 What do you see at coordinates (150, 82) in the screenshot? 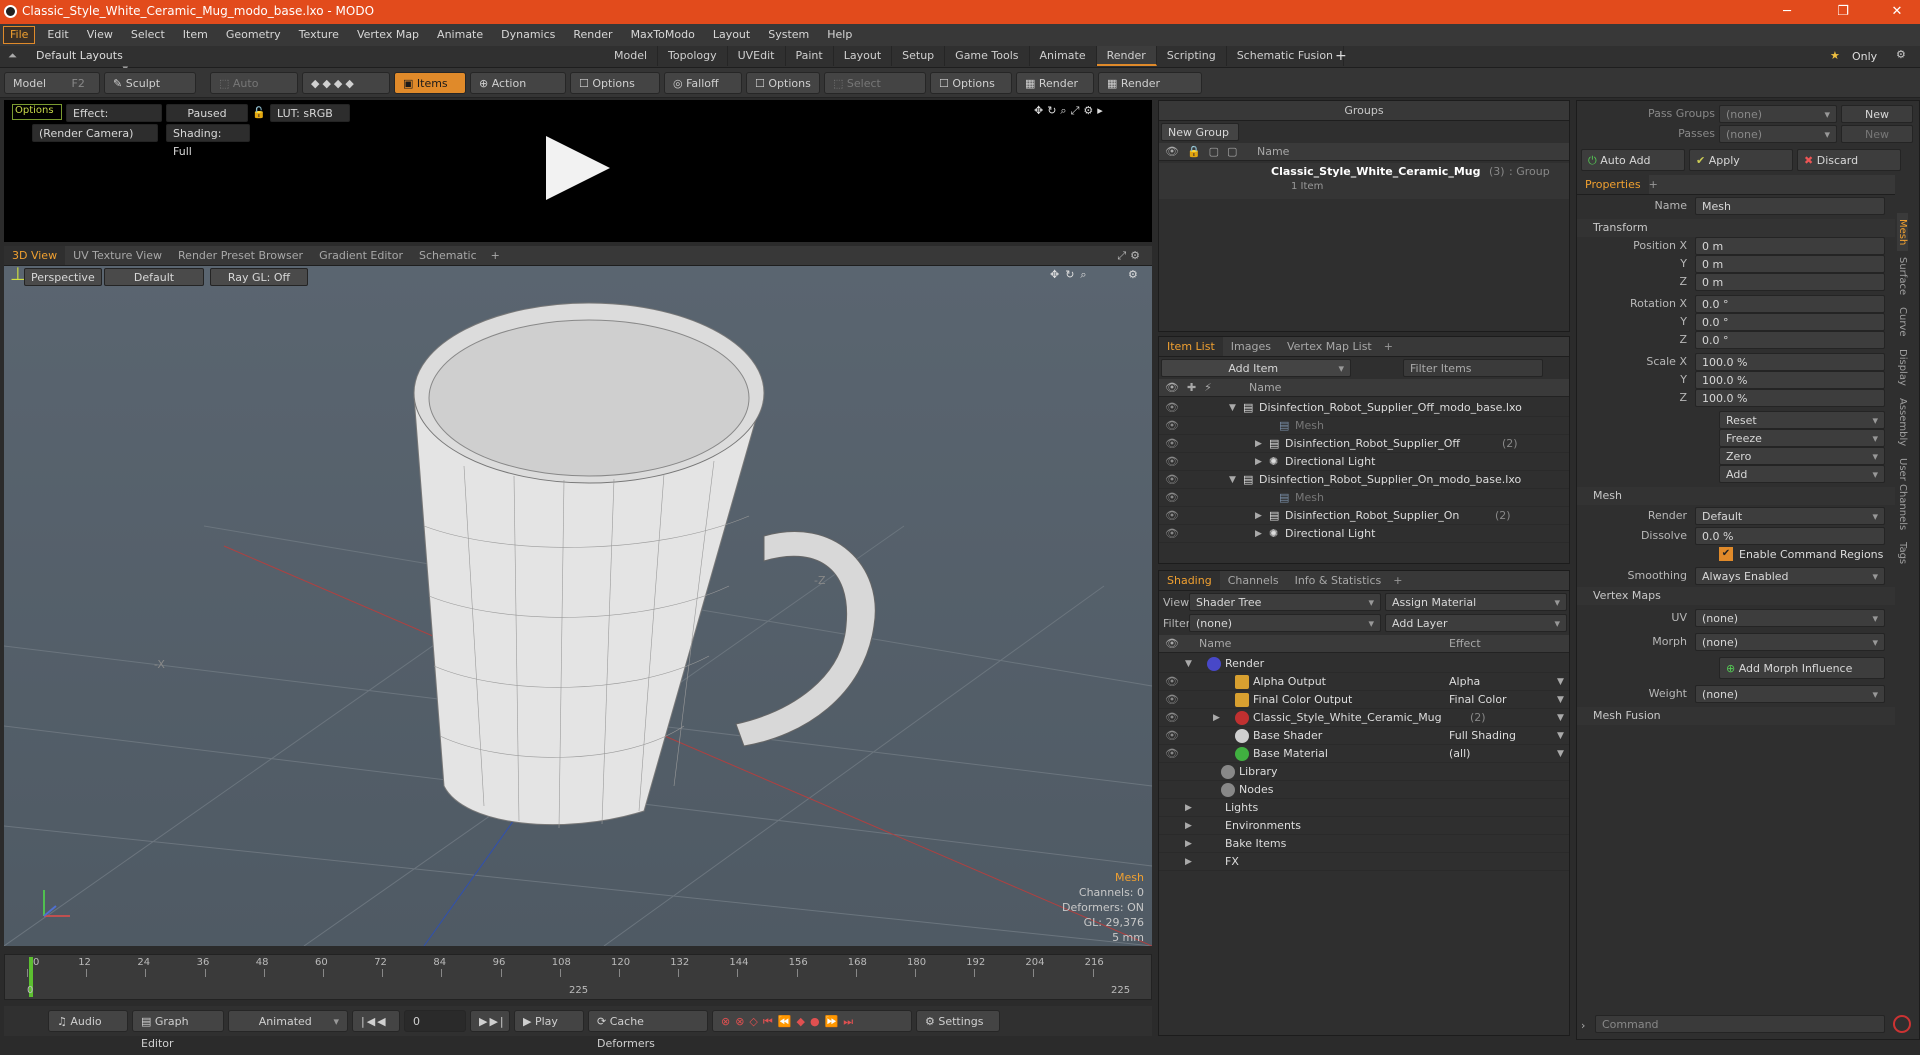
I see `sculpt-button: ✎ Sculpt` at bounding box center [150, 82].